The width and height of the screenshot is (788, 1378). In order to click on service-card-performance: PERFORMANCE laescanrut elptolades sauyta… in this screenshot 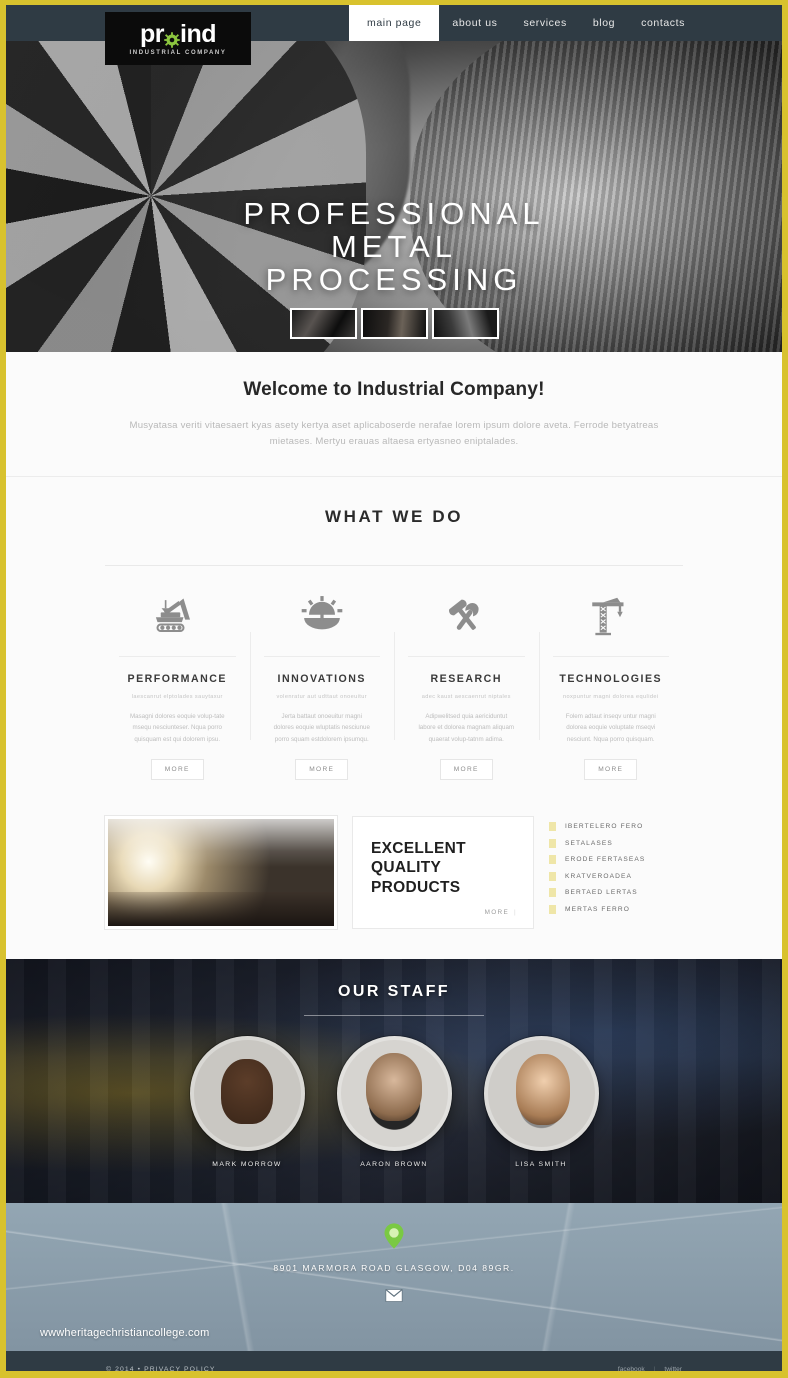, I will do `click(177, 673)`.